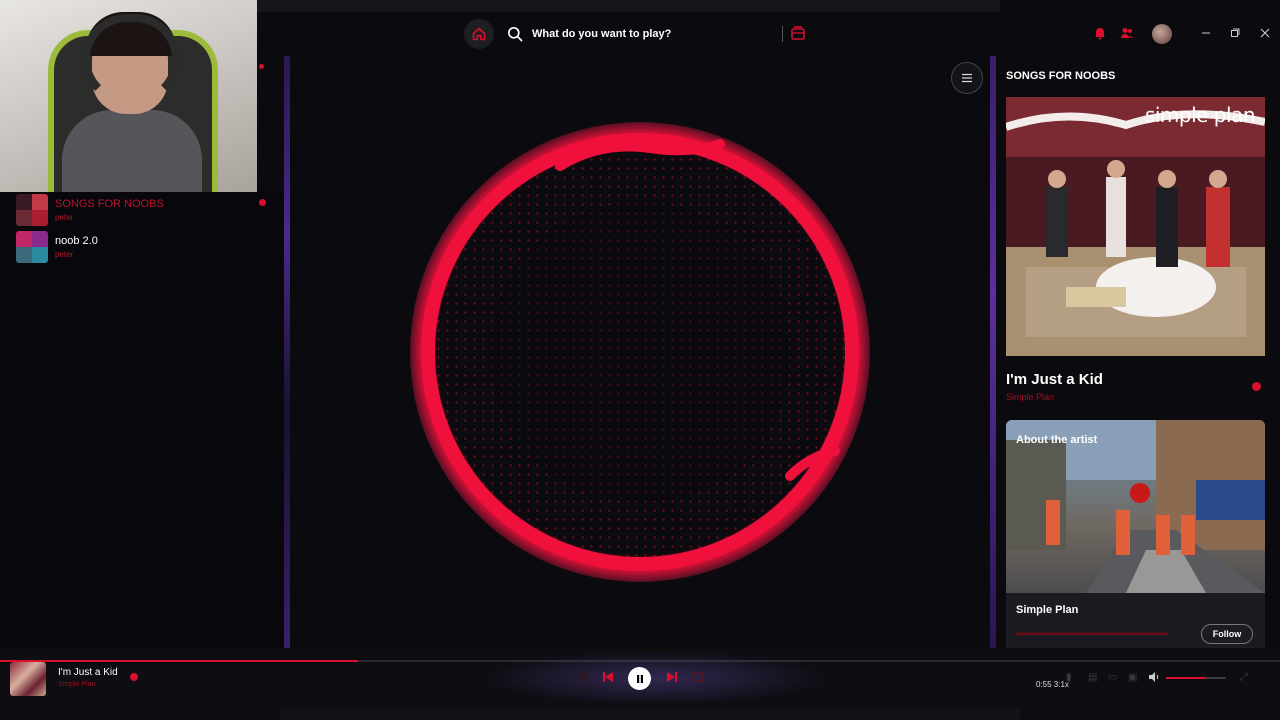 This screenshot has width=1280, height=720. I want to click on search-icon, so click(515, 34).